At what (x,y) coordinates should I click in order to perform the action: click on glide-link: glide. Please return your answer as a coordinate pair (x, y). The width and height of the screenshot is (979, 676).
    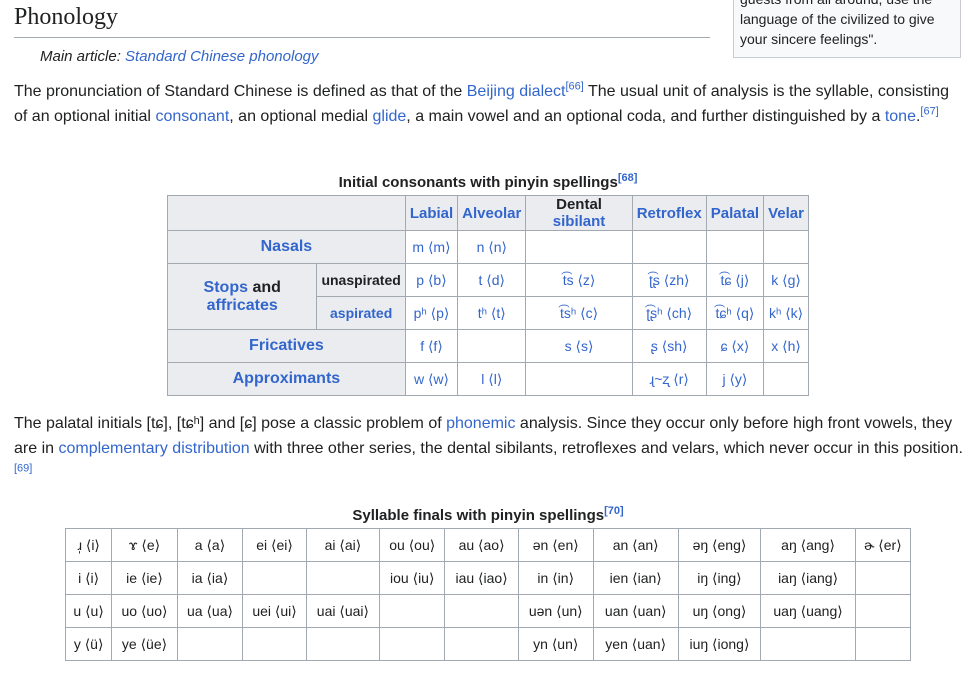
    Looking at the image, I should click on (389, 116).